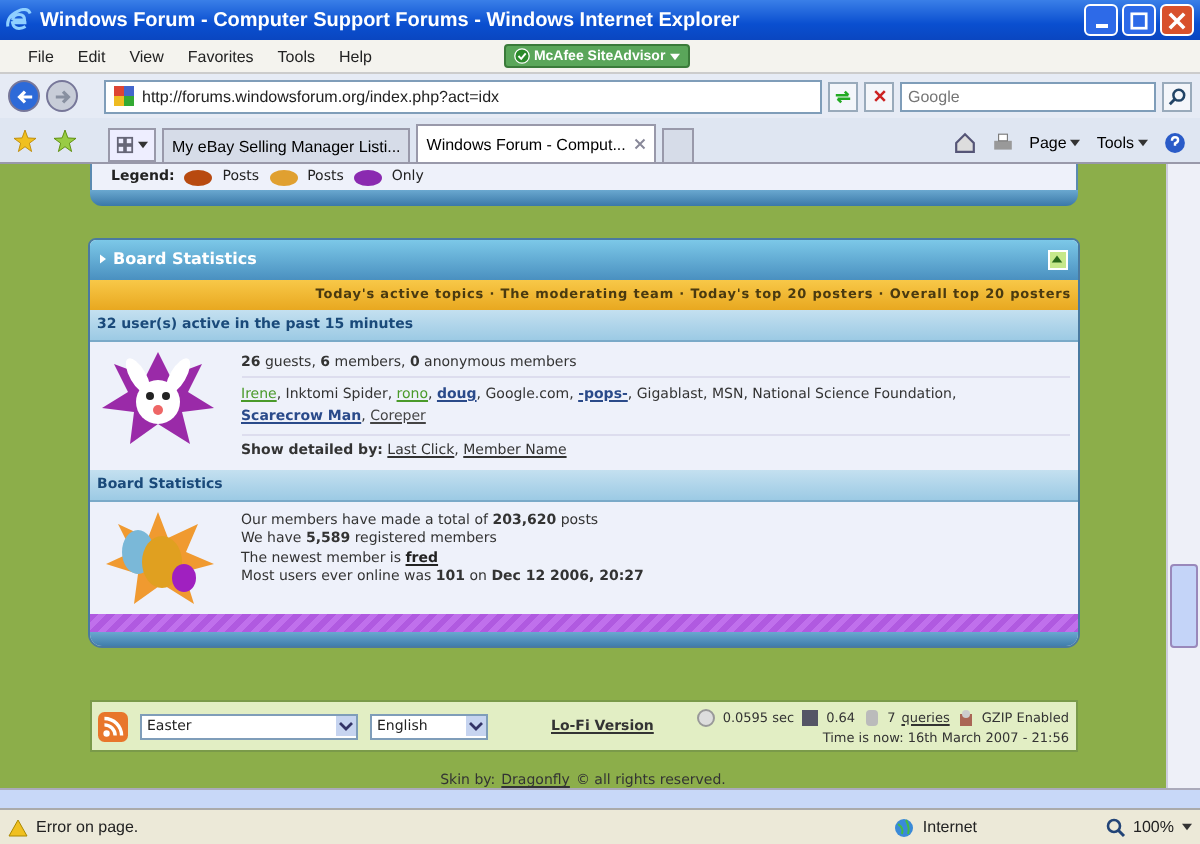 The width and height of the screenshot is (1200, 844). Describe the element at coordinates (1122, 142) in the screenshot. I see `command-menu: Tools` at that location.